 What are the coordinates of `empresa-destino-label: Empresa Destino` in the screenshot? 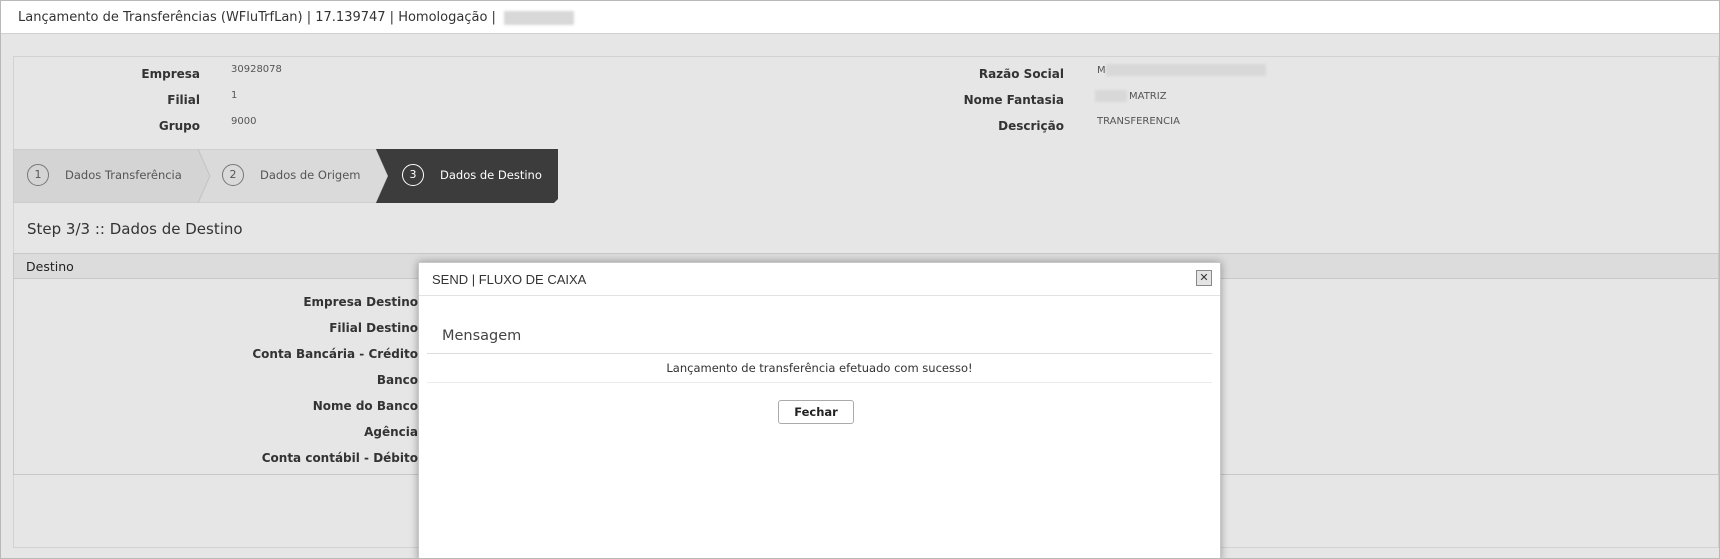 It's located at (360, 302).